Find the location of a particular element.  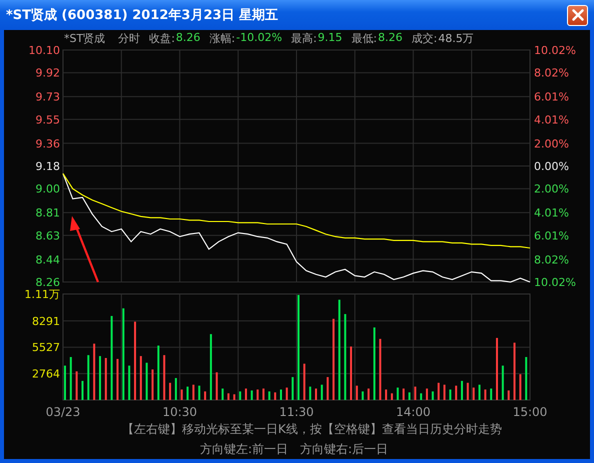

price-label: 8.44 is located at coordinates (48, 259).